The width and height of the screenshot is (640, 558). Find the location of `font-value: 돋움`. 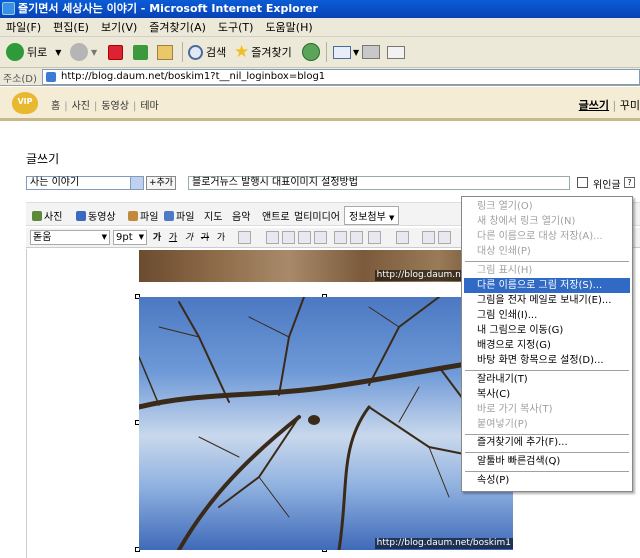

font-value: 돋움 is located at coordinates (42, 237).